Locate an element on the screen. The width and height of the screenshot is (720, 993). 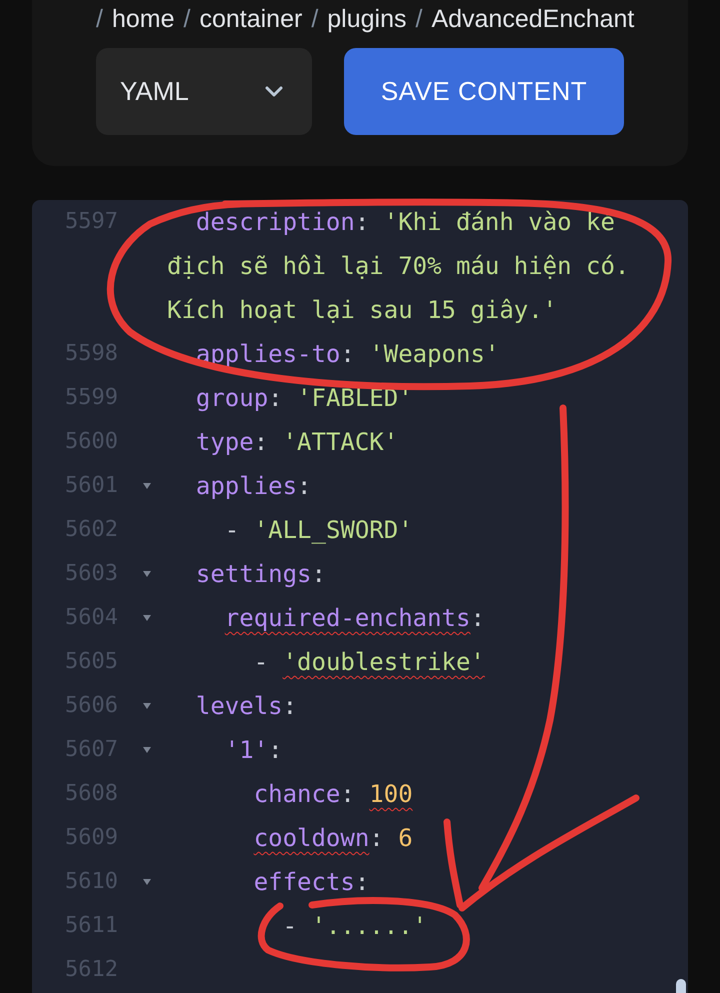
code-line: levels: is located at coordinates (247, 706).